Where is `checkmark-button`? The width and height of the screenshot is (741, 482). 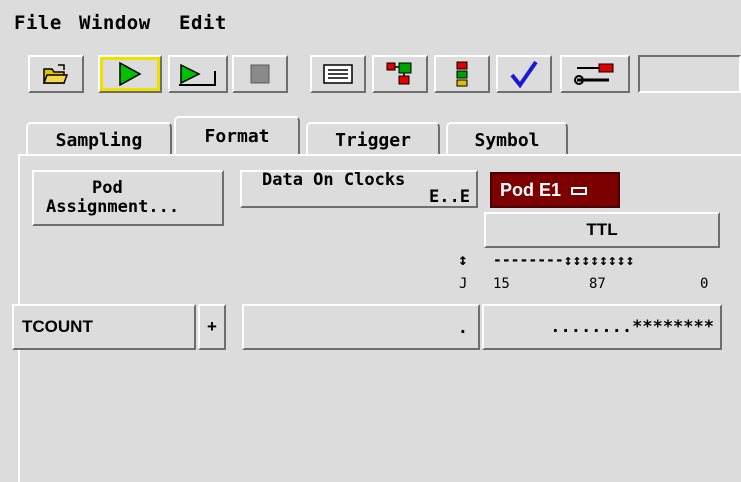
checkmark-button is located at coordinates (524, 74).